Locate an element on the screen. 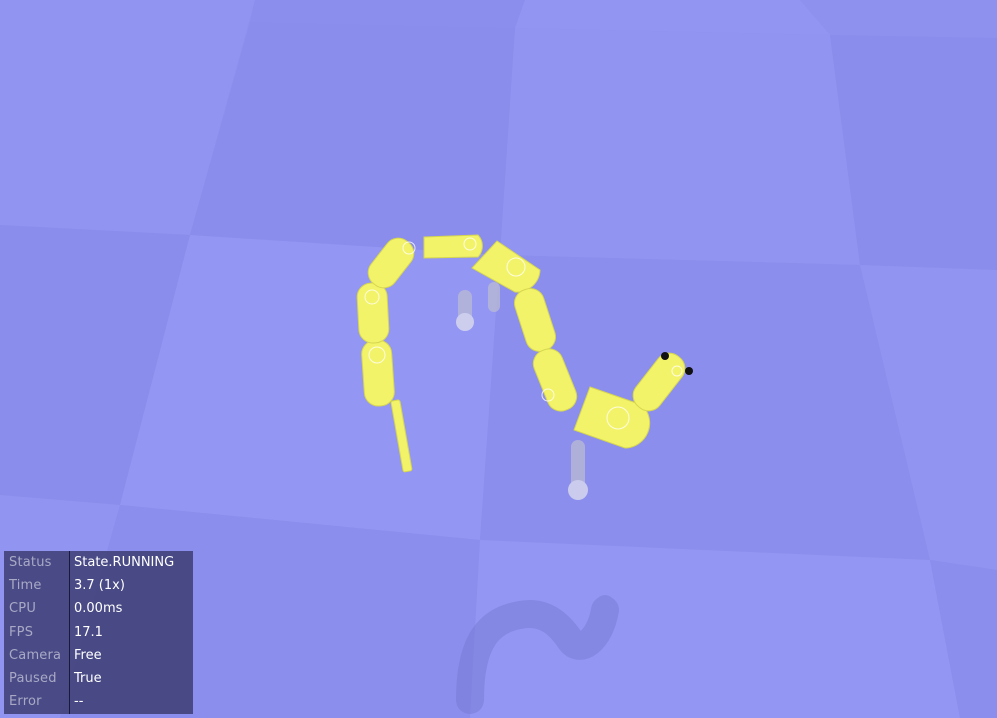  error-value: -- is located at coordinates (79, 702).